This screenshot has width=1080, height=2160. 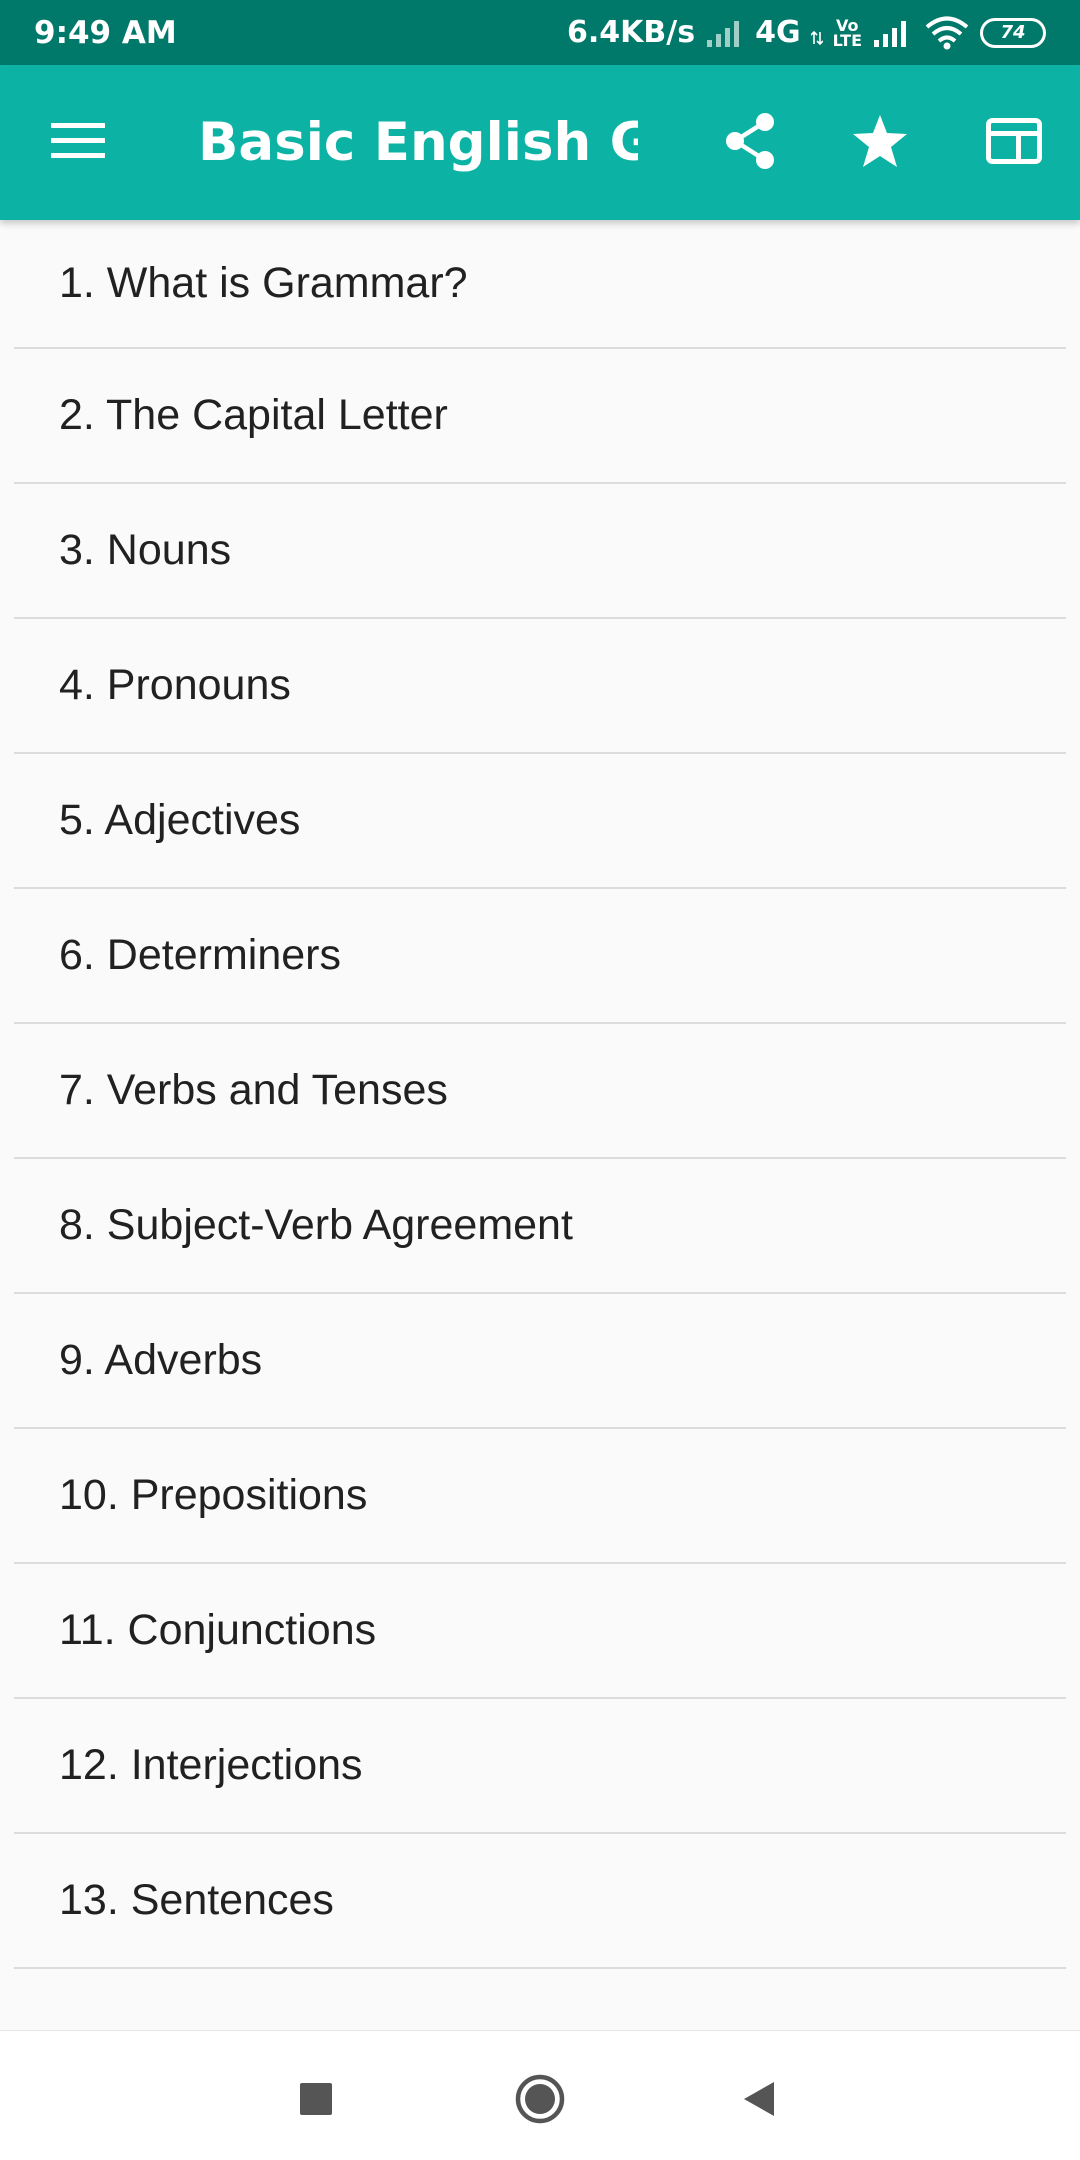 I want to click on layout-icon, so click(x=1014, y=143).